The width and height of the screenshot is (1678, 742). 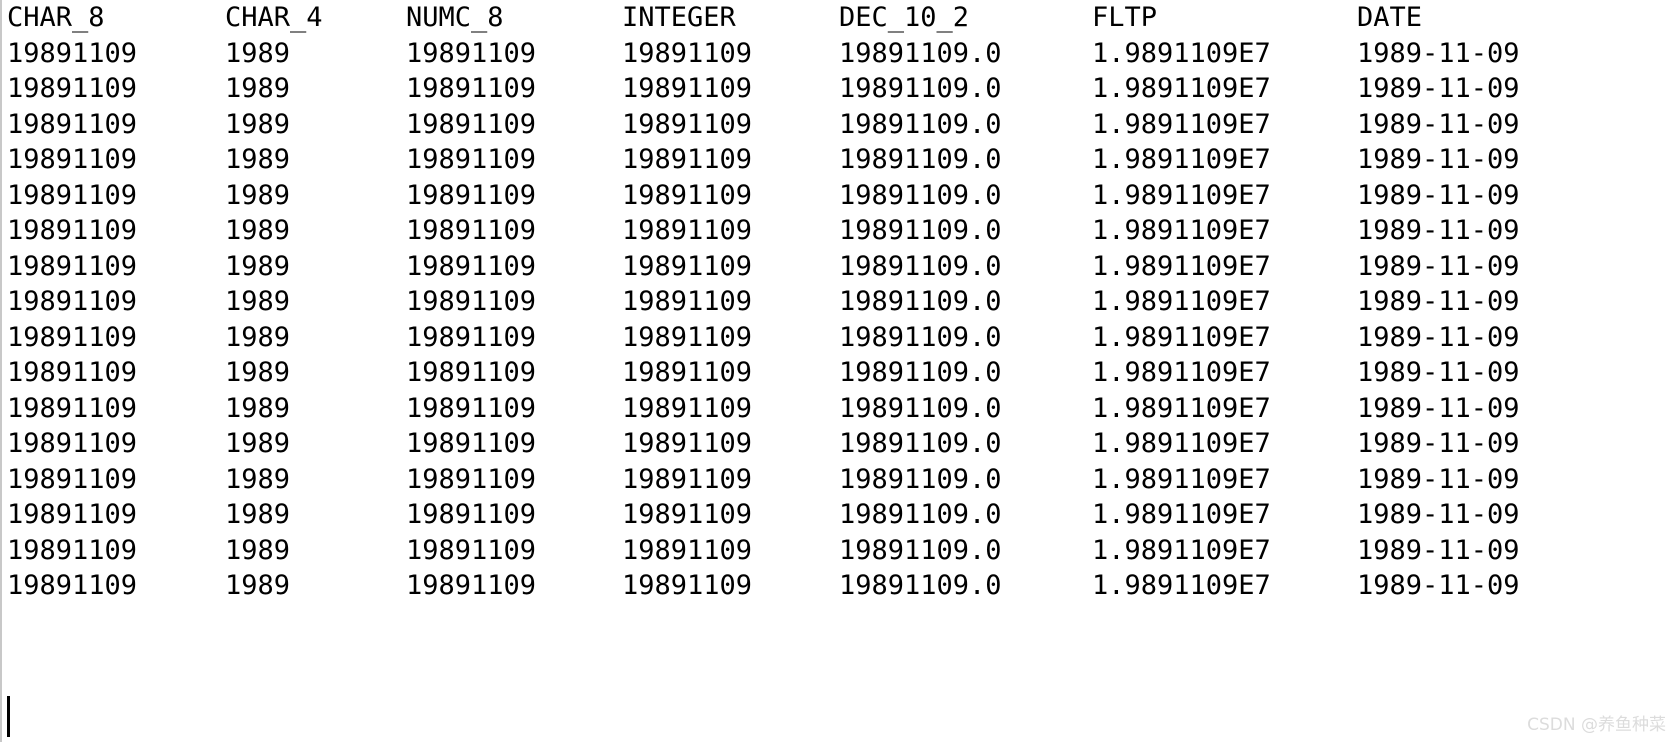 What do you see at coordinates (904, 17) in the screenshot?
I see `column-header-dec_10_2: DEC_10_2` at bounding box center [904, 17].